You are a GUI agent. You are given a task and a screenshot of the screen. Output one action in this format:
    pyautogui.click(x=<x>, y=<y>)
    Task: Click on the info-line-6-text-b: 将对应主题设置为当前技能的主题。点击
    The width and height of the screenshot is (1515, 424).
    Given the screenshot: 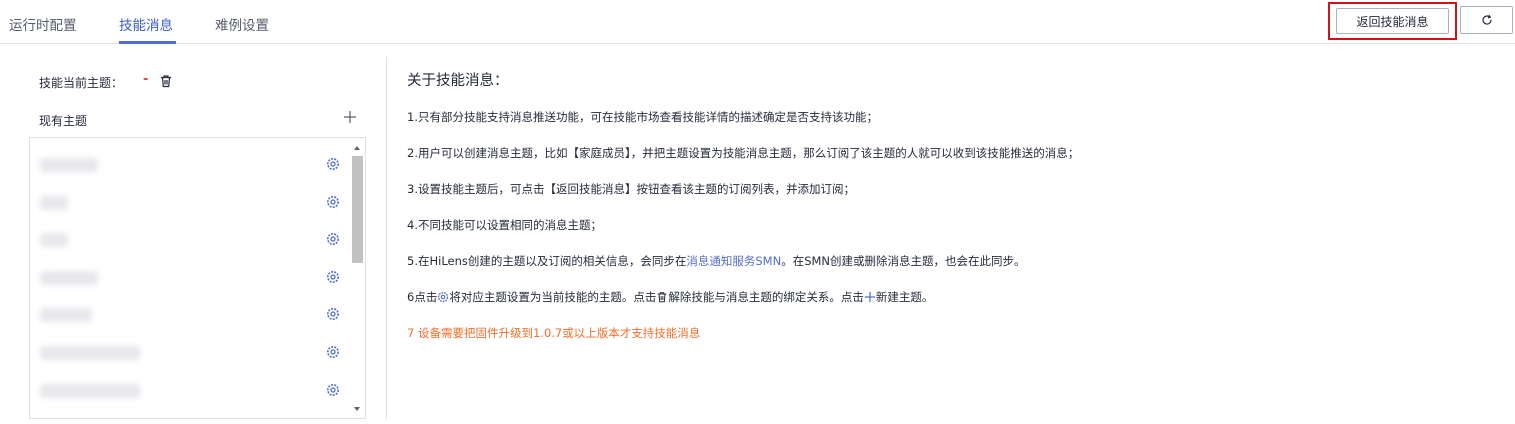 What is the action you would take?
    pyautogui.click(x=553, y=297)
    